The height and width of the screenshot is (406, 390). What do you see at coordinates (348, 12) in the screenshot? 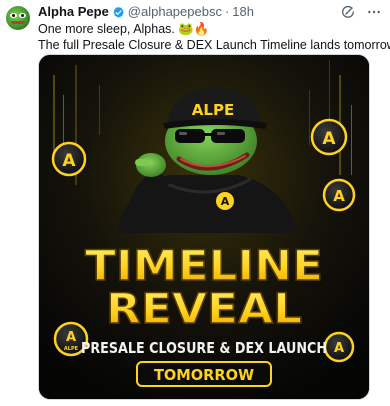
I see `grok-icon` at bounding box center [348, 12].